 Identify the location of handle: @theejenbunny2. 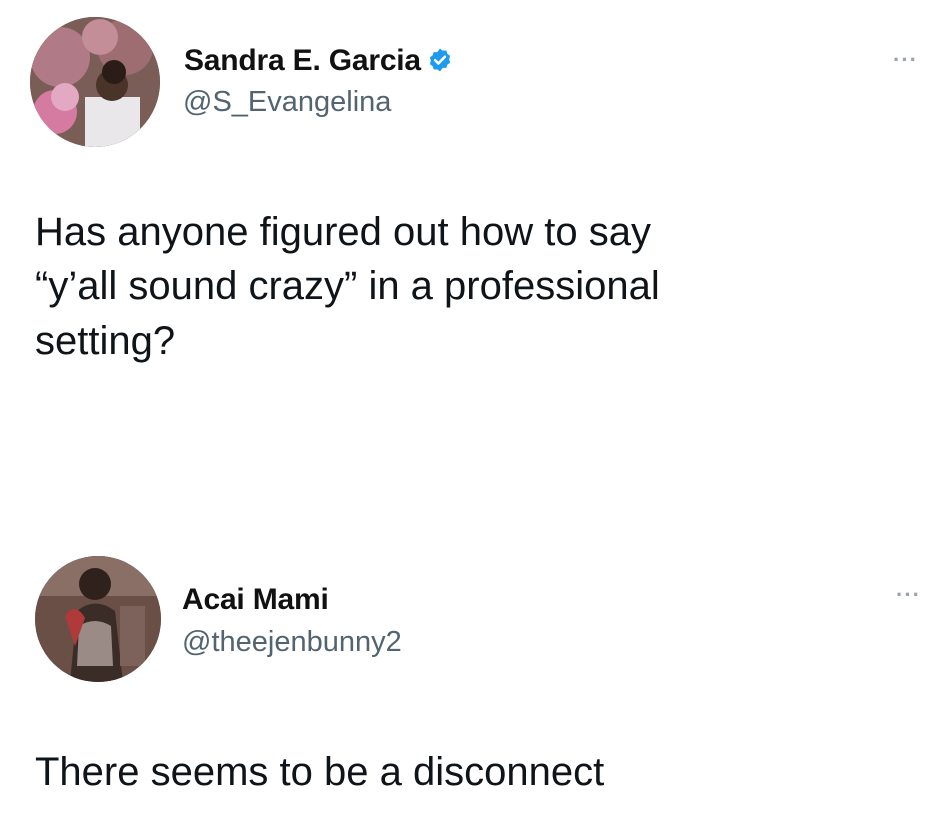
(292, 642).